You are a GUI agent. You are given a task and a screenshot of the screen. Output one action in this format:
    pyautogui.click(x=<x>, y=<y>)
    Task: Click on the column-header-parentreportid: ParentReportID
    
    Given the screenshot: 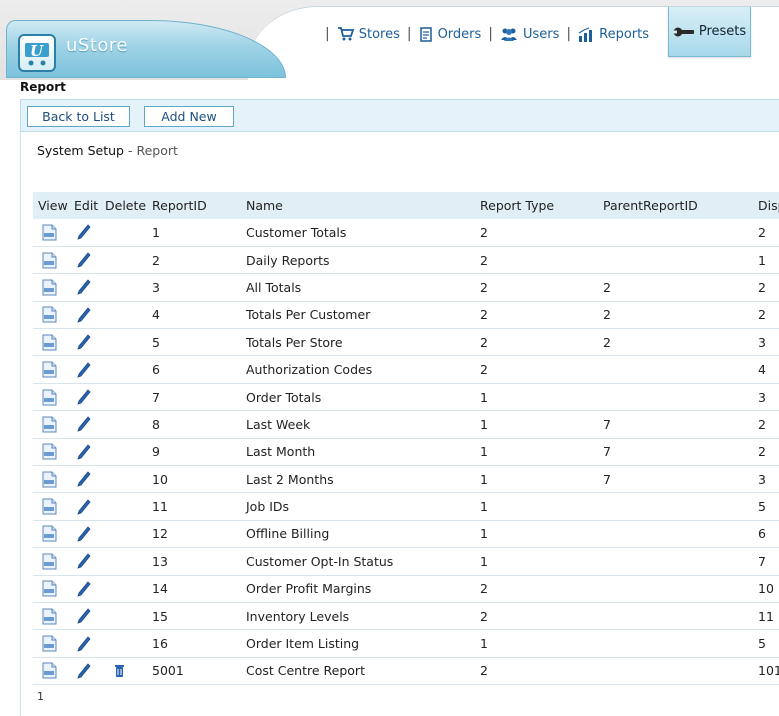 What is the action you would take?
    pyautogui.click(x=675, y=205)
    